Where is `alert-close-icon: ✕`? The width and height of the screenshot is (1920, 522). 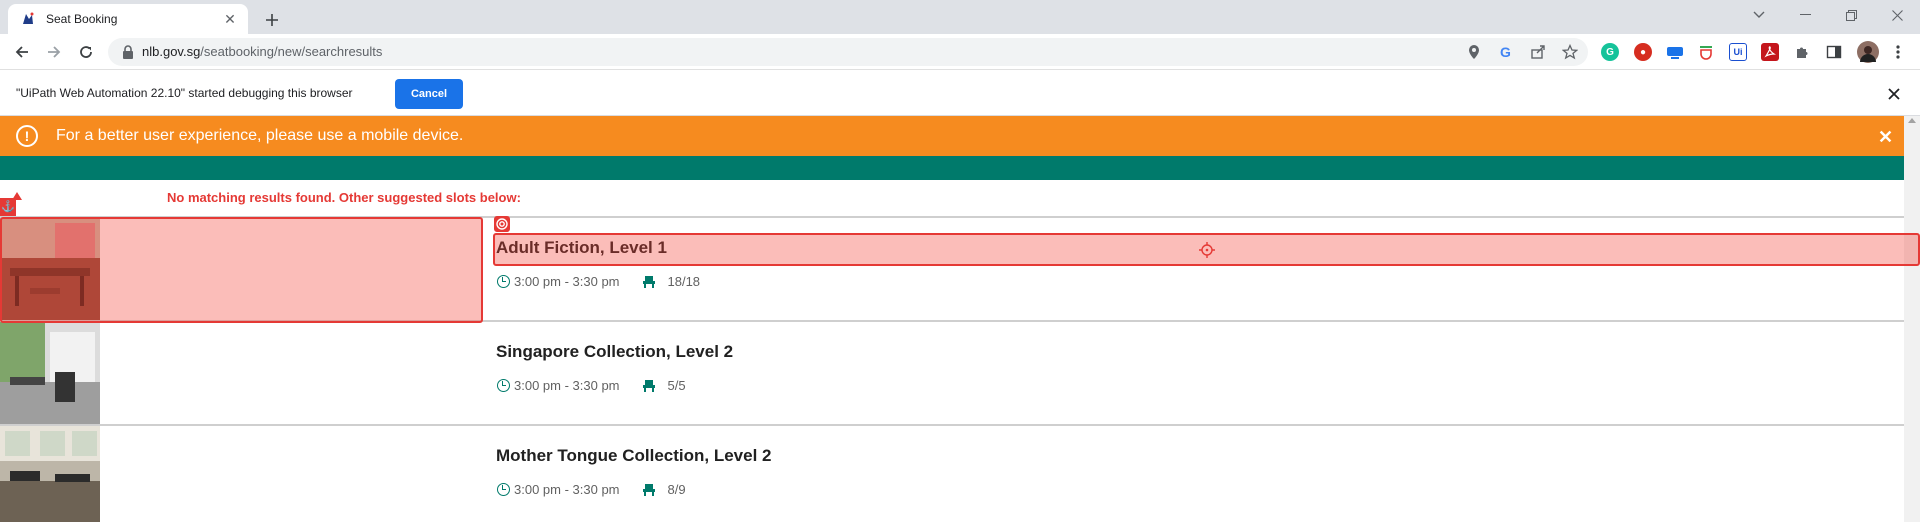 alert-close-icon: ✕ is located at coordinates (1885, 137).